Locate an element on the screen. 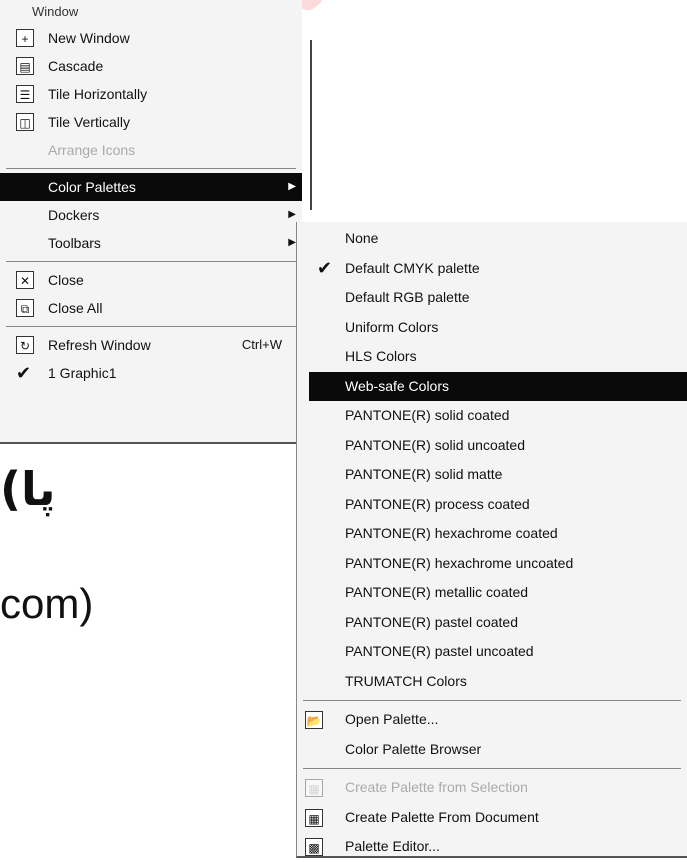 The width and height of the screenshot is (687, 862). menu-item-close: ✕ Close is located at coordinates (151, 280).